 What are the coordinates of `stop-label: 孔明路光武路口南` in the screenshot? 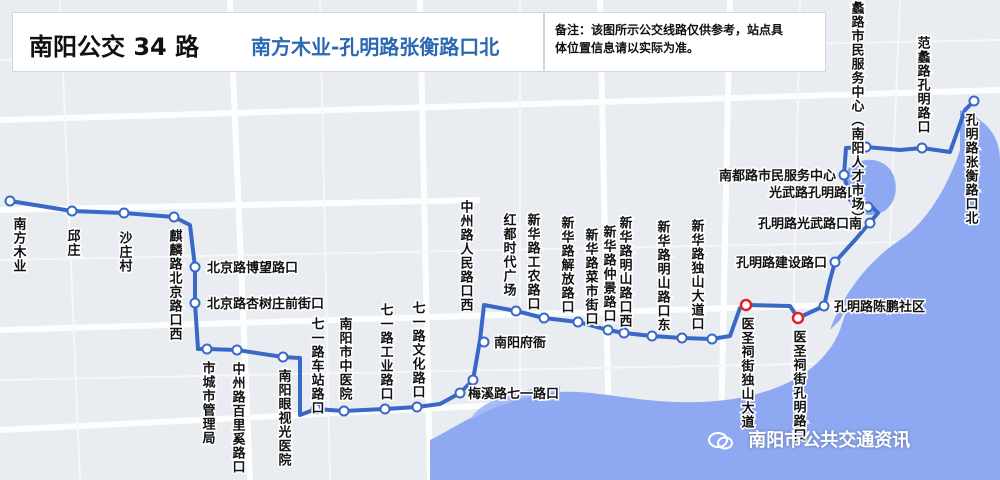 It's located at (810, 224).